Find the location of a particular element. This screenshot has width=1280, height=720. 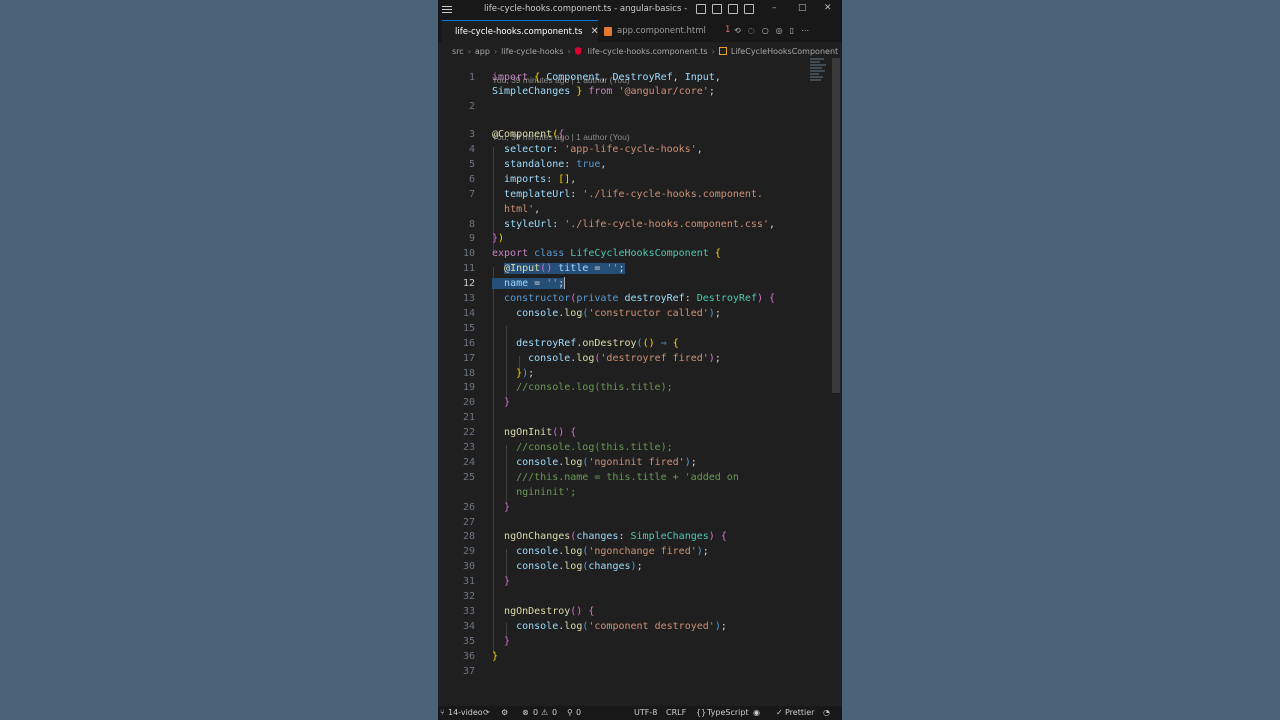

close-window-button: ✕ is located at coordinates (828, 8).